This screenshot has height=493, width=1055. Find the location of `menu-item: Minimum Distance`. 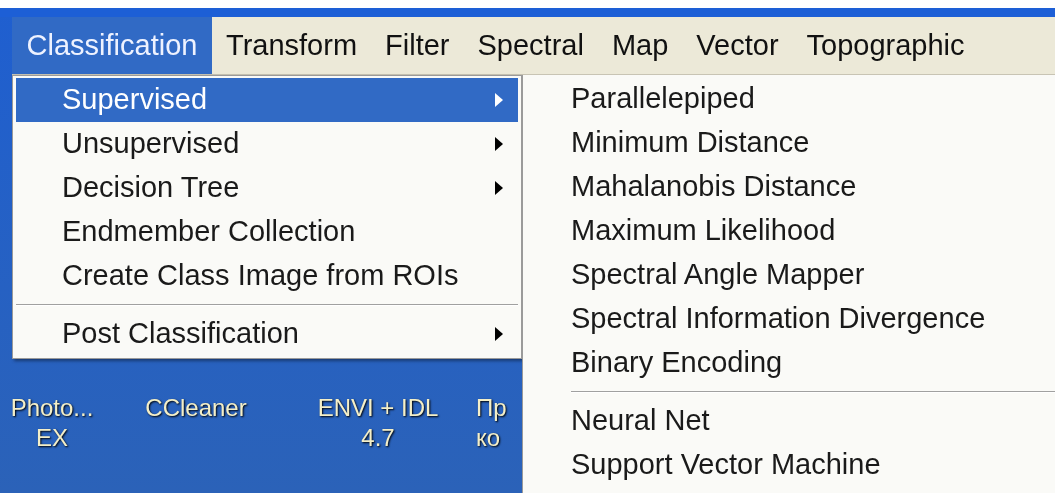

menu-item: Minimum Distance is located at coordinates (789, 143).